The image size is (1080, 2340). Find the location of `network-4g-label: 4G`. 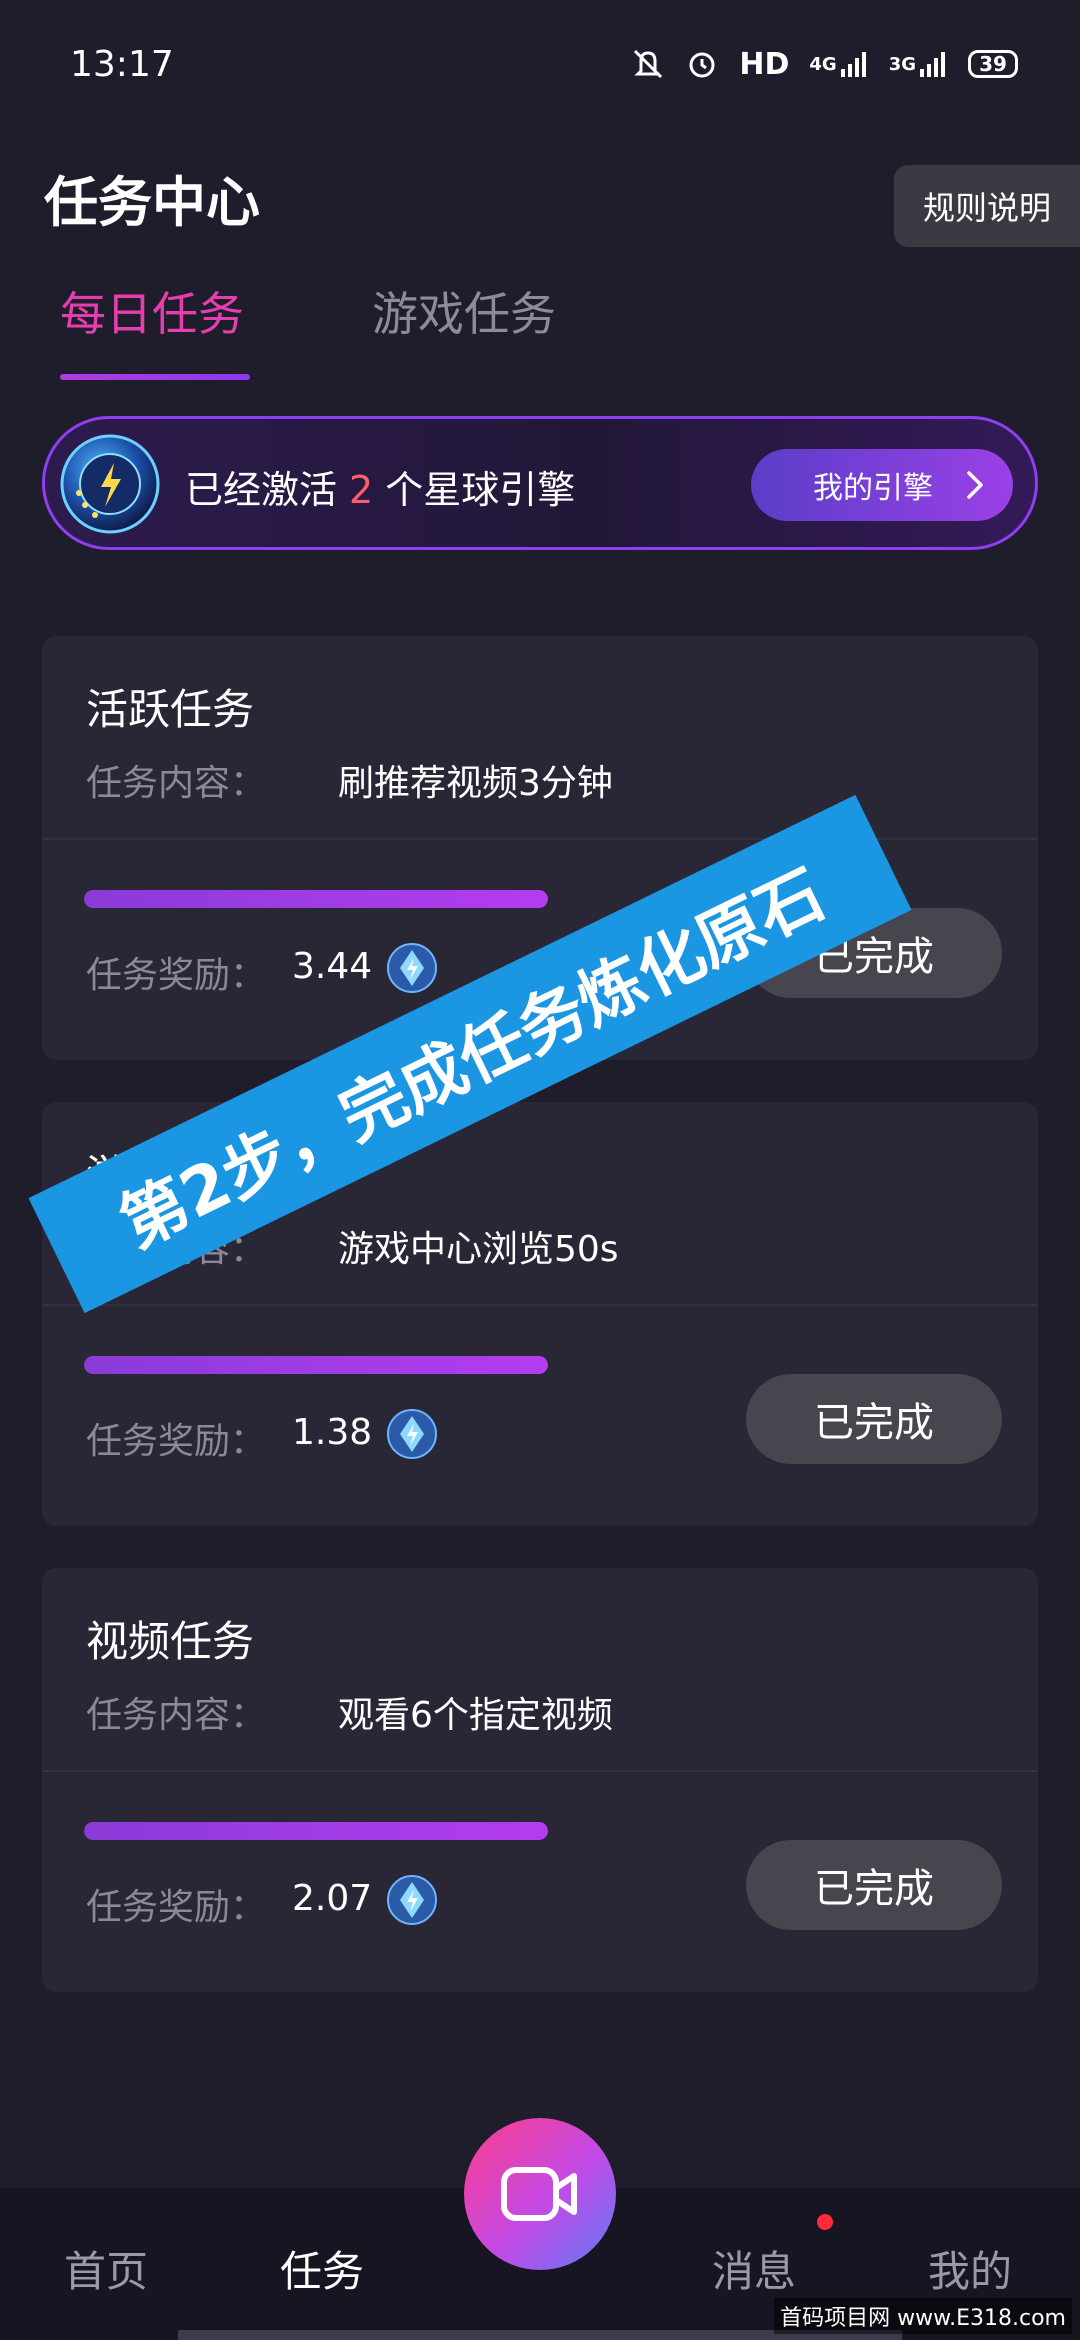

network-4g-label: 4G is located at coordinates (823, 64).